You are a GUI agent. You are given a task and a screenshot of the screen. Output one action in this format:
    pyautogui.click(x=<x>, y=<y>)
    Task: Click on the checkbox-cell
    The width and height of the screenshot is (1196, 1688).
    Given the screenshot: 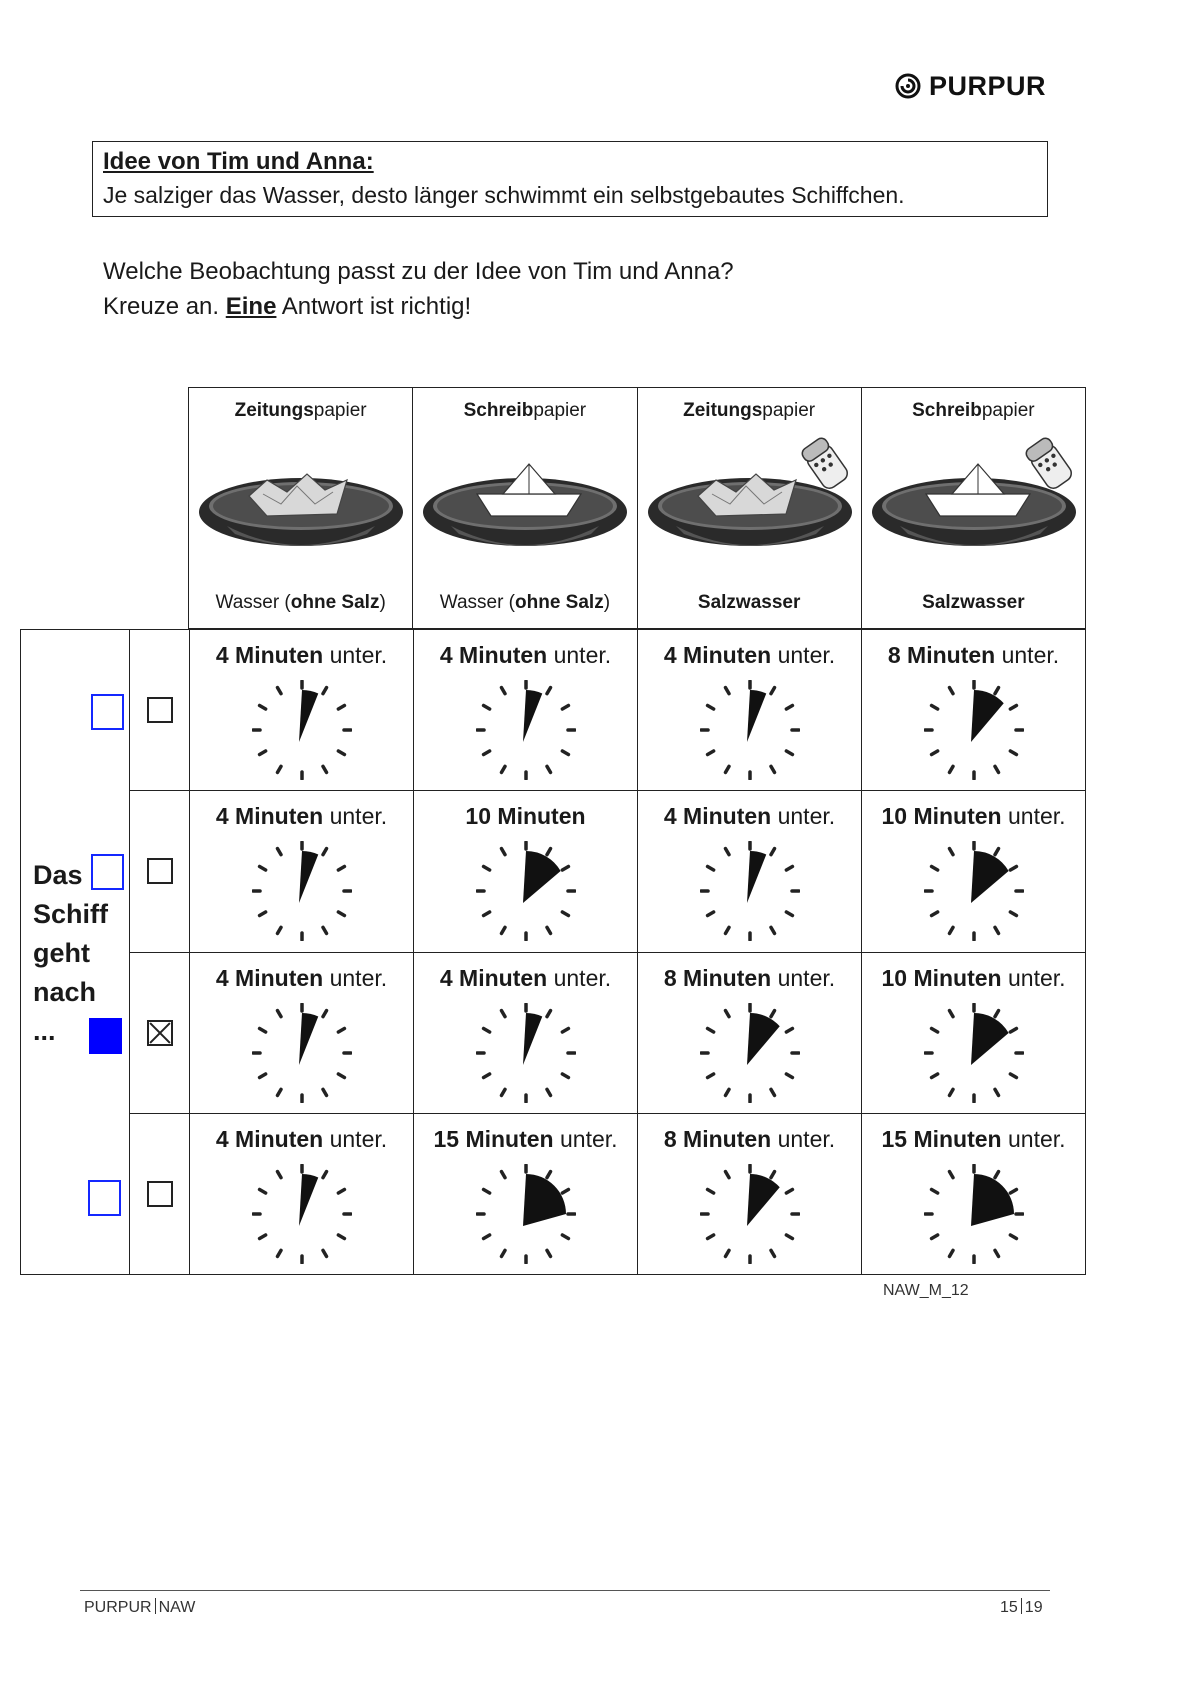 What is the action you would take?
    pyautogui.click(x=159, y=1193)
    